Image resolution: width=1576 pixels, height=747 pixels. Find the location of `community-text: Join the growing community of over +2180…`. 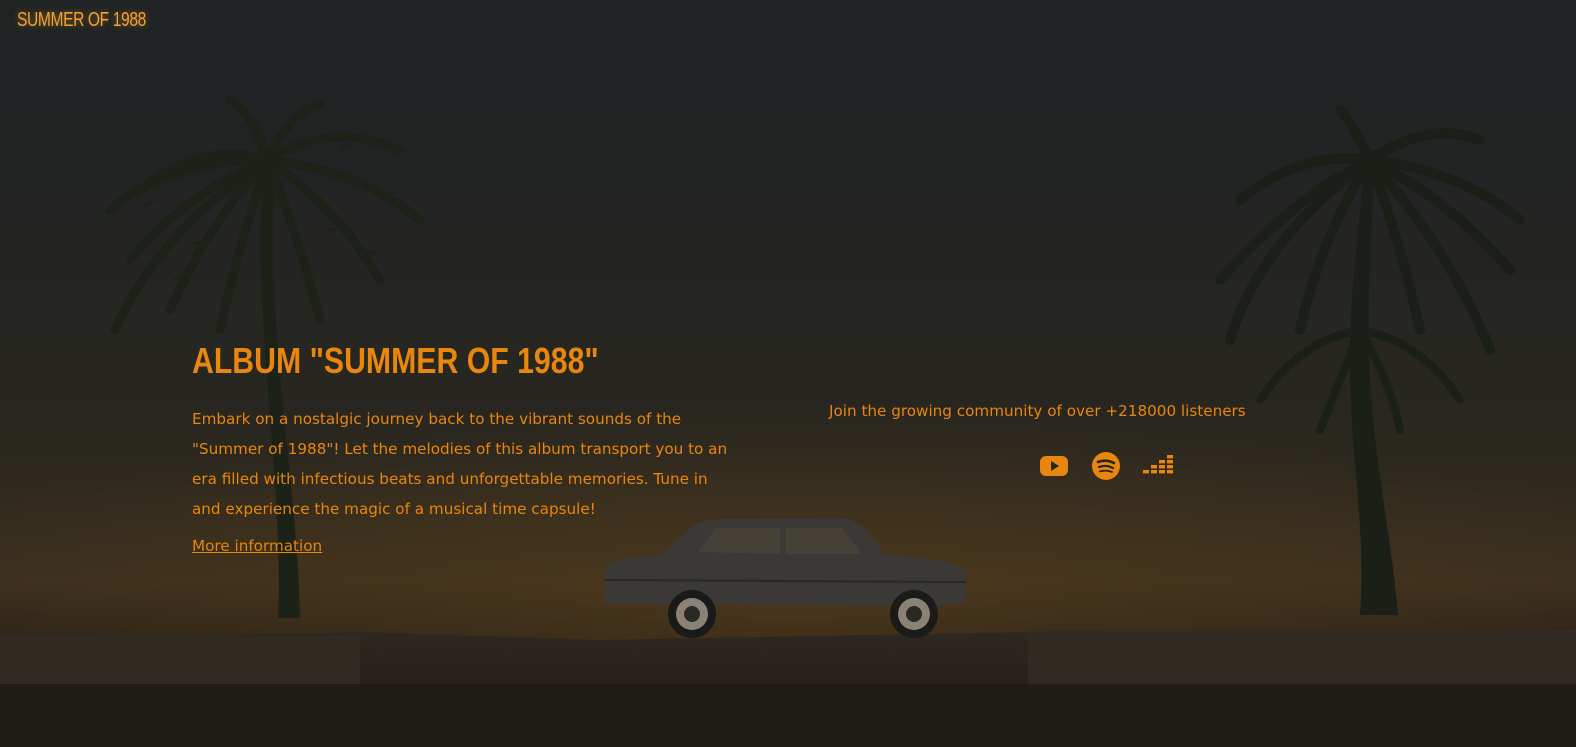

community-text: Join the growing community of over +2180… is located at coordinates (1037, 411).